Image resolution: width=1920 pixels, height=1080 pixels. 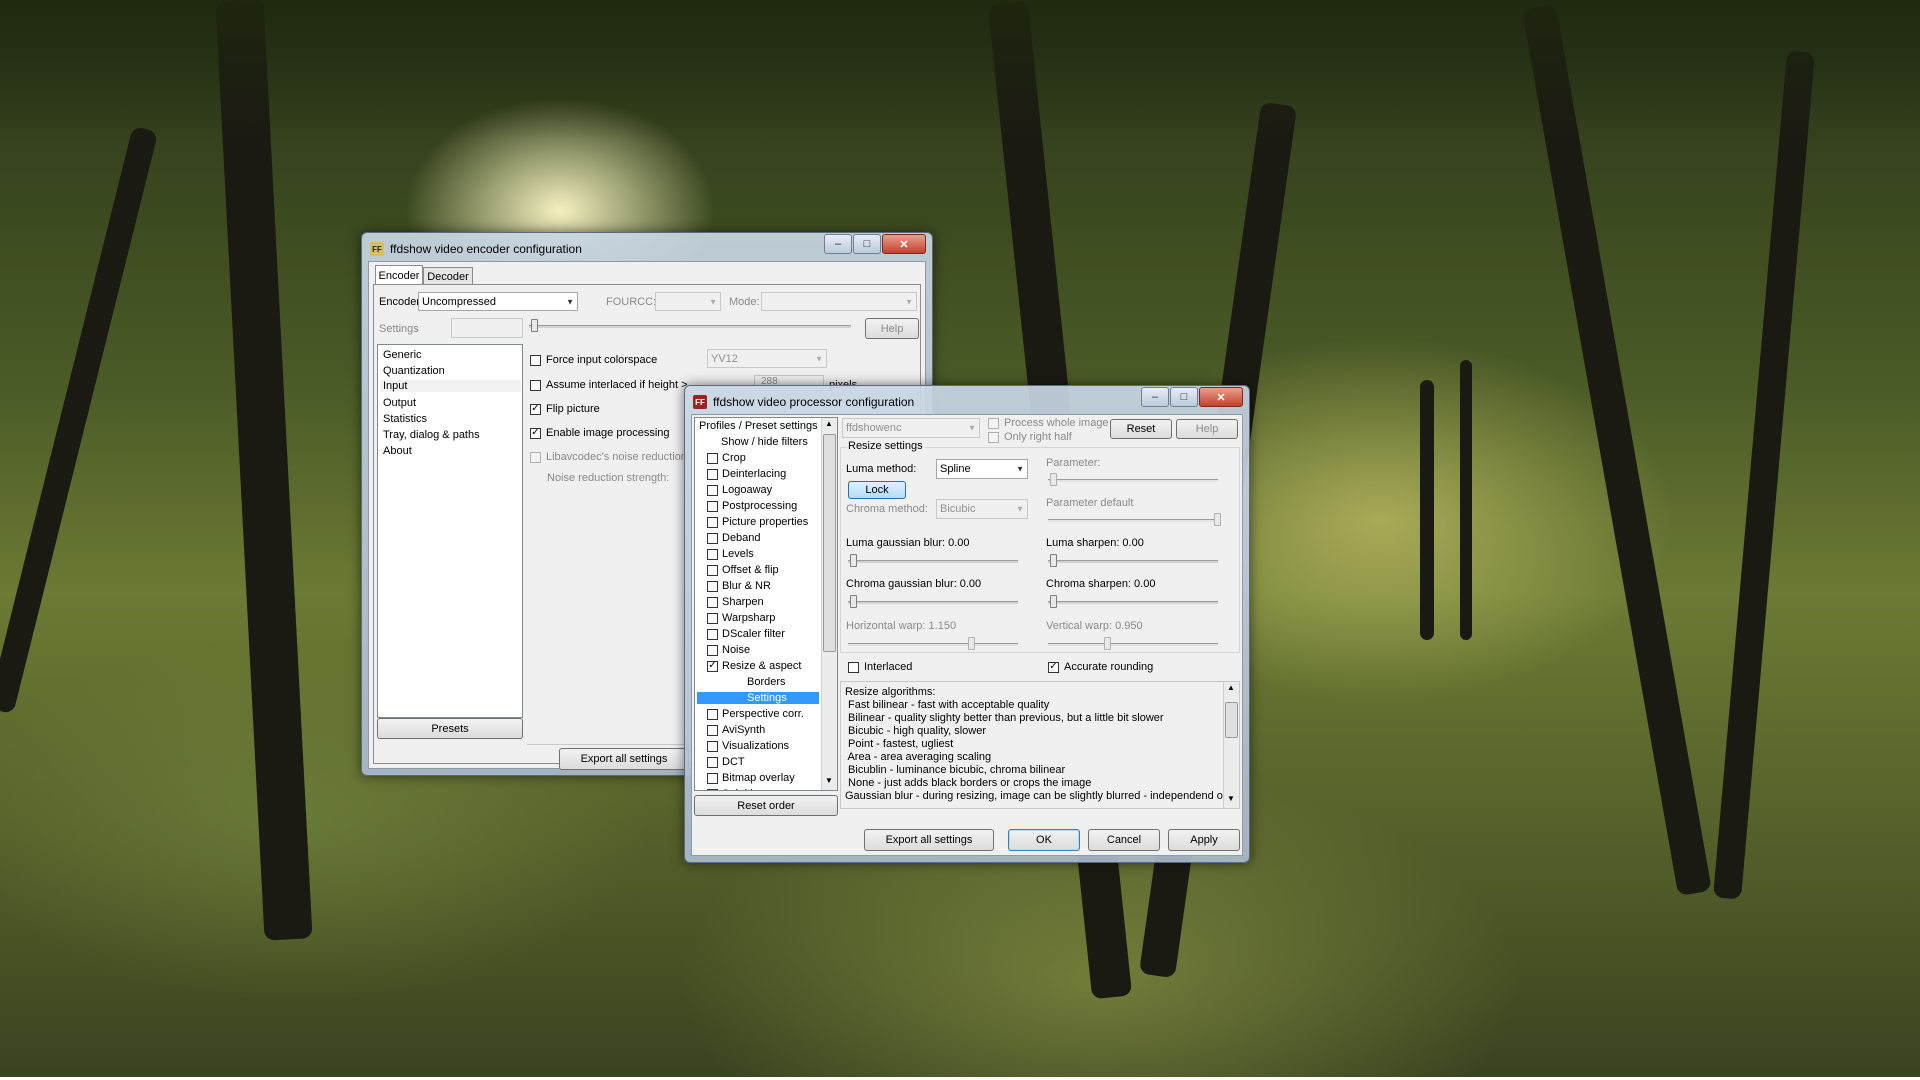 What do you see at coordinates (690, 326) in the screenshot?
I see `settings-slider-track` at bounding box center [690, 326].